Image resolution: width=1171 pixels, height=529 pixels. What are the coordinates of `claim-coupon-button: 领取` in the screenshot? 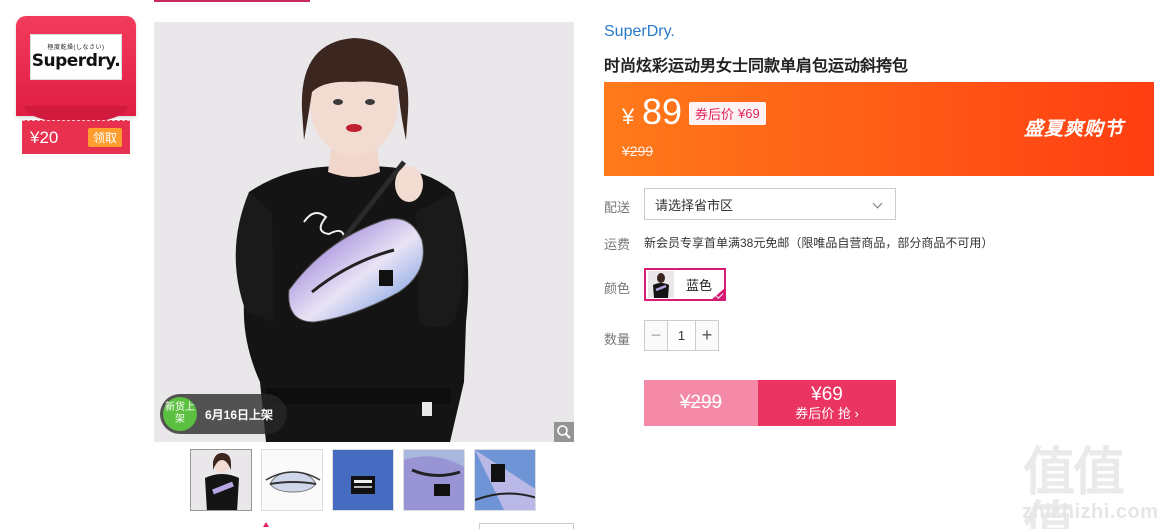 It's located at (104, 137).